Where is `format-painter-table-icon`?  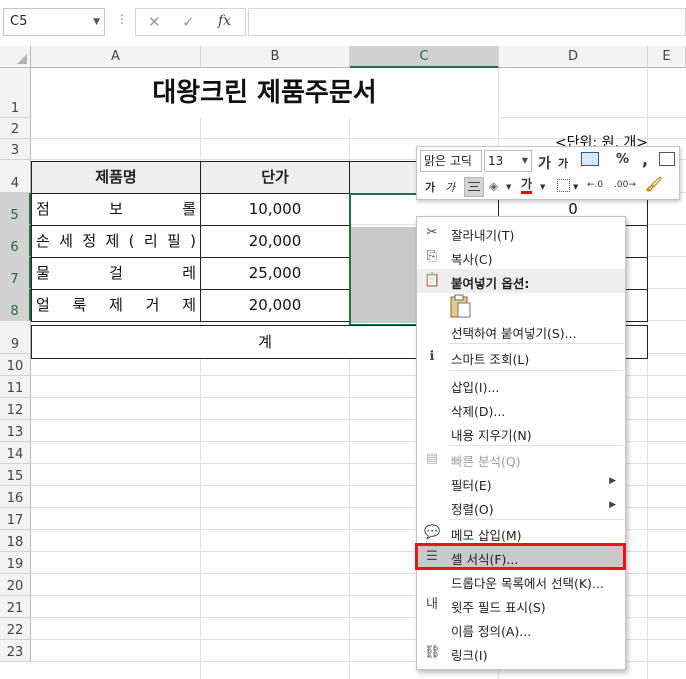 format-painter-table-icon is located at coordinates (667, 159).